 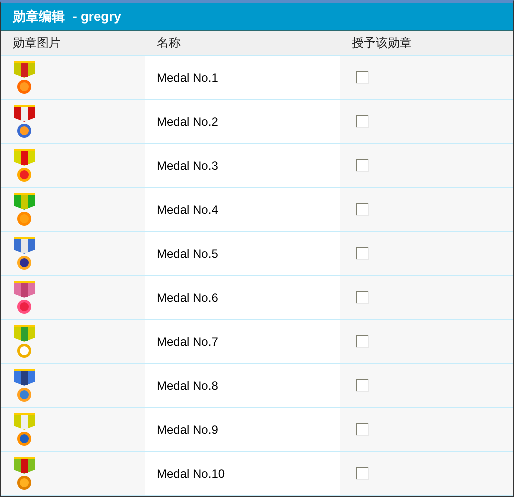 I want to click on column-header: 勋章图片, so click(x=36, y=43).